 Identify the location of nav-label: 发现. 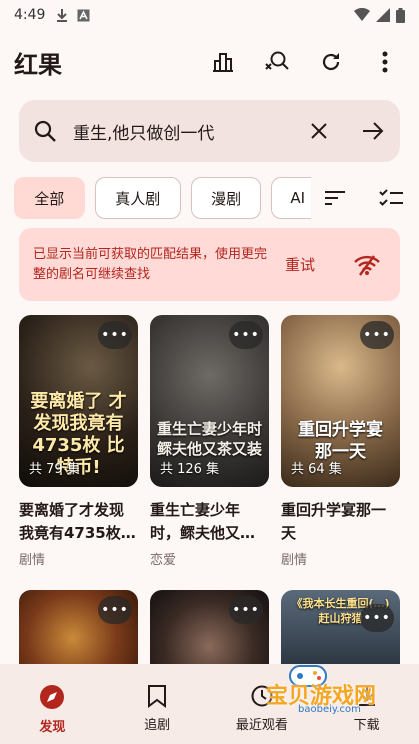
(52, 727).